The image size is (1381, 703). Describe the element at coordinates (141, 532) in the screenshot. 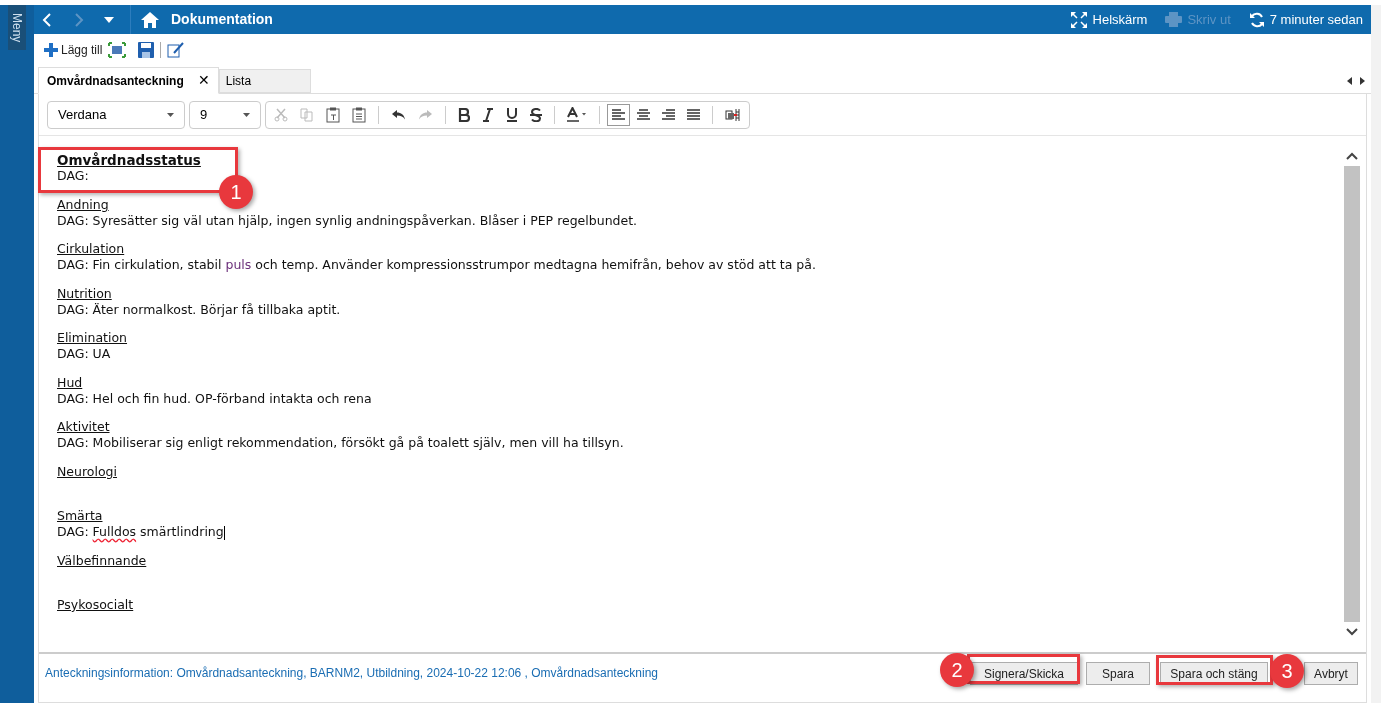

I see `note-text: DAG: Fulldos smärtlindring` at that location.